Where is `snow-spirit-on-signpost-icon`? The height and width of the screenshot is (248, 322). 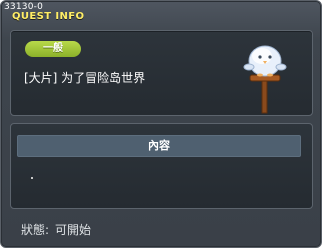
snow-spirit-on-signpost-icon is located at coordinates (265, 79).